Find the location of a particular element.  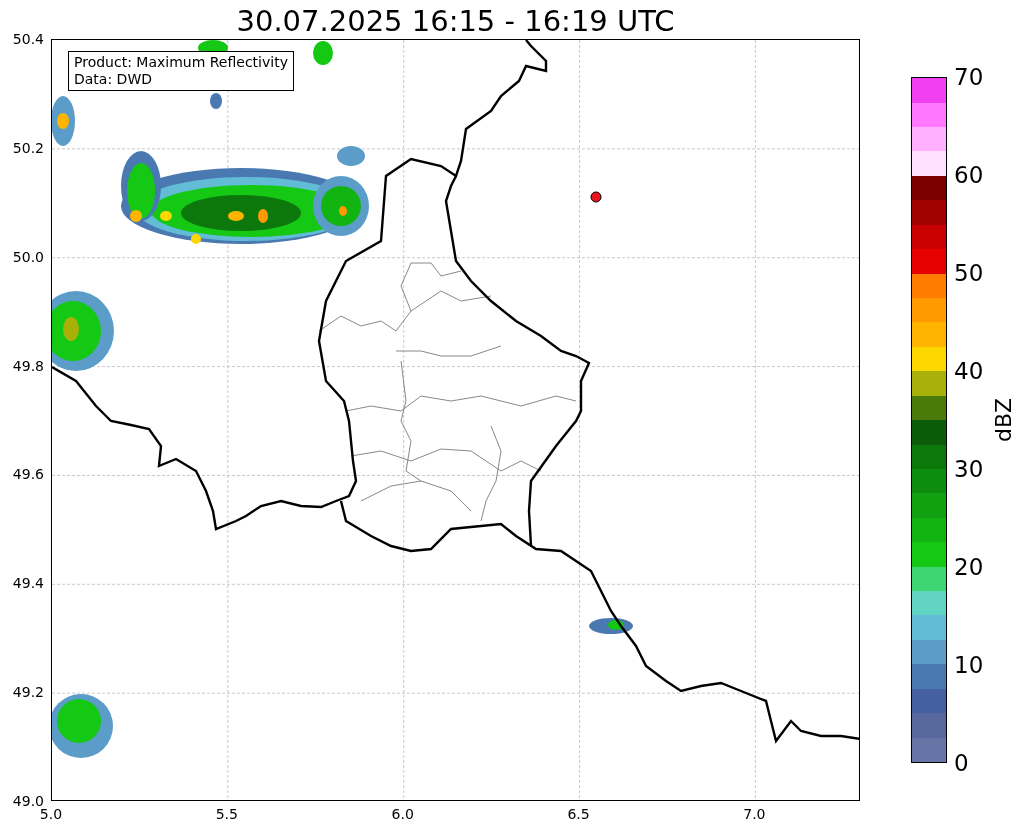

annotation-text: Data: DWD is located at coordinates (113, 79).